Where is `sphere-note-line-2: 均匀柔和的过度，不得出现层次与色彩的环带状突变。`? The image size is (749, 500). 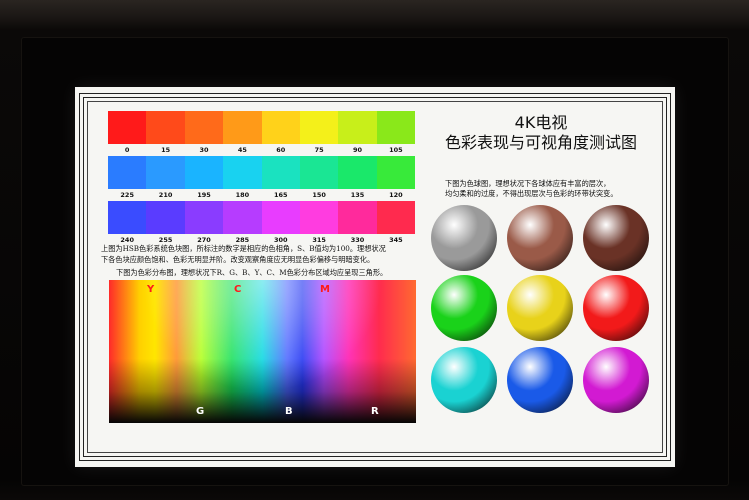
sphere-note-line-2: 均匀柔和的过度，不得出现层次与色彩的环带状突变。 is located at coordinates (531, 193).